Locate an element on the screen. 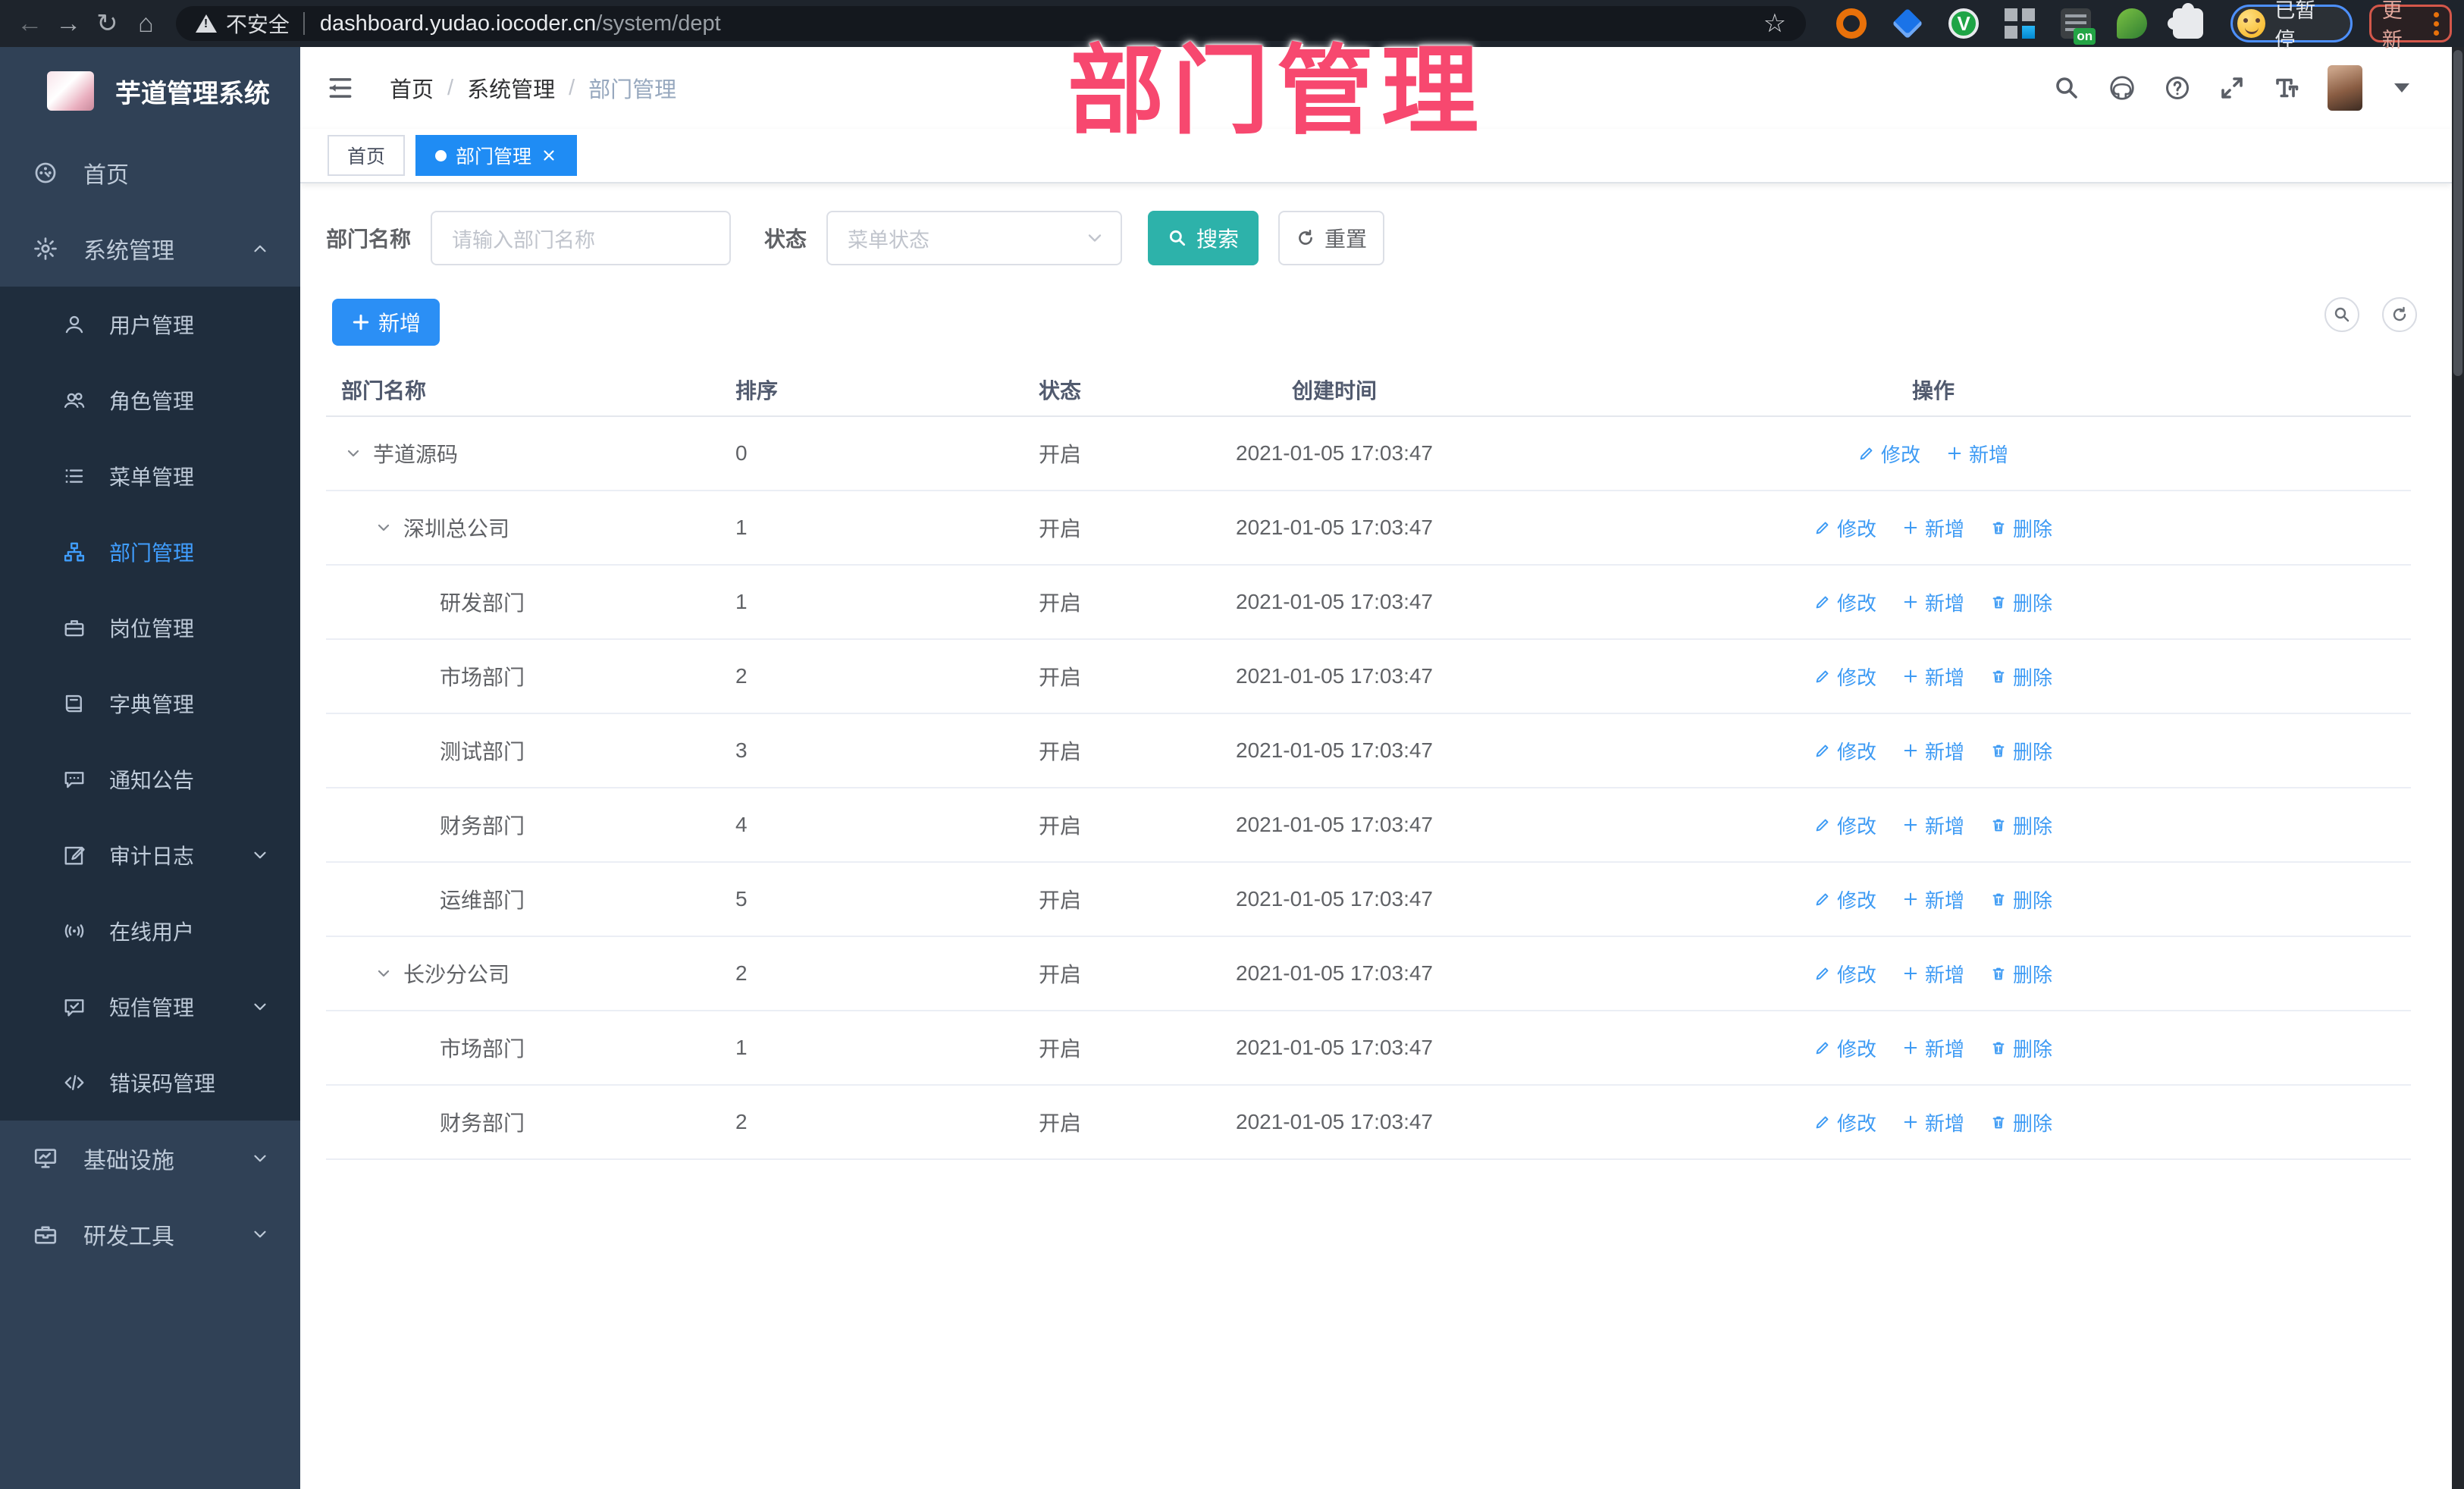 The image size is (2464, 1489). font-size-icon is located at coordinates (2287, 88).